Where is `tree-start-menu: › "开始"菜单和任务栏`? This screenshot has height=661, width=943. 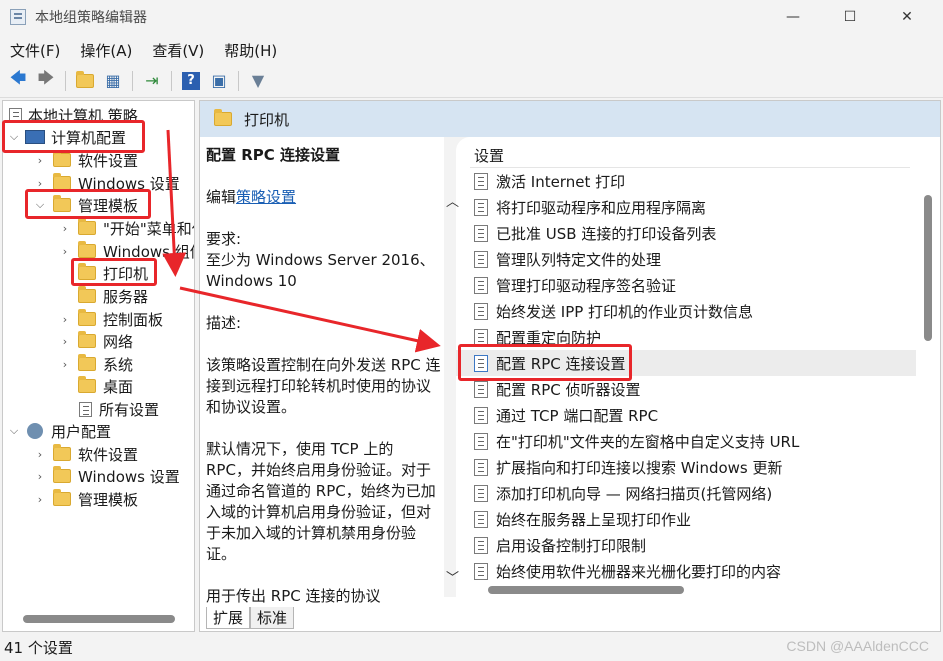 tree-start-menu: › "开始"菜单和任务栏 is located at coordinates (126, 228).